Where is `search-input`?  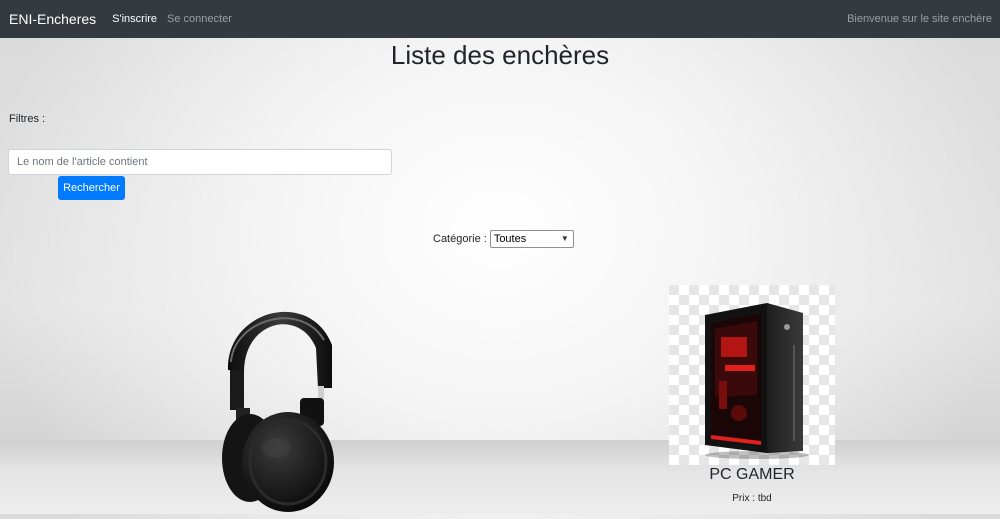 search-input is located at coordinates (200, 162).